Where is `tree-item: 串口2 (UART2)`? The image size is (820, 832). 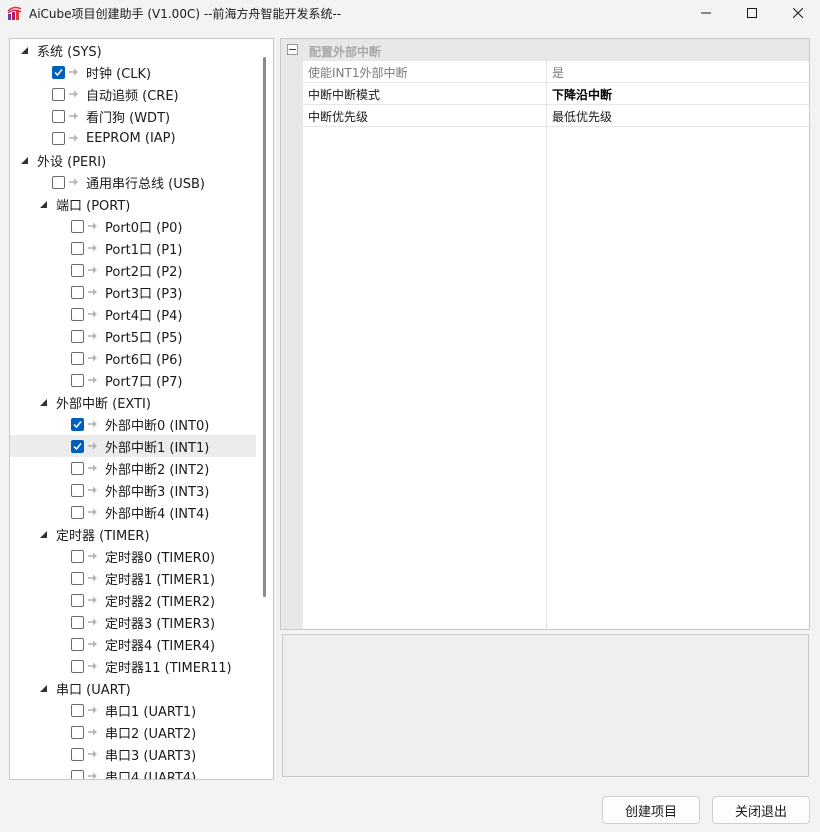
tree-item: 串口2 (UART2) is located at coordinates (133, 732).